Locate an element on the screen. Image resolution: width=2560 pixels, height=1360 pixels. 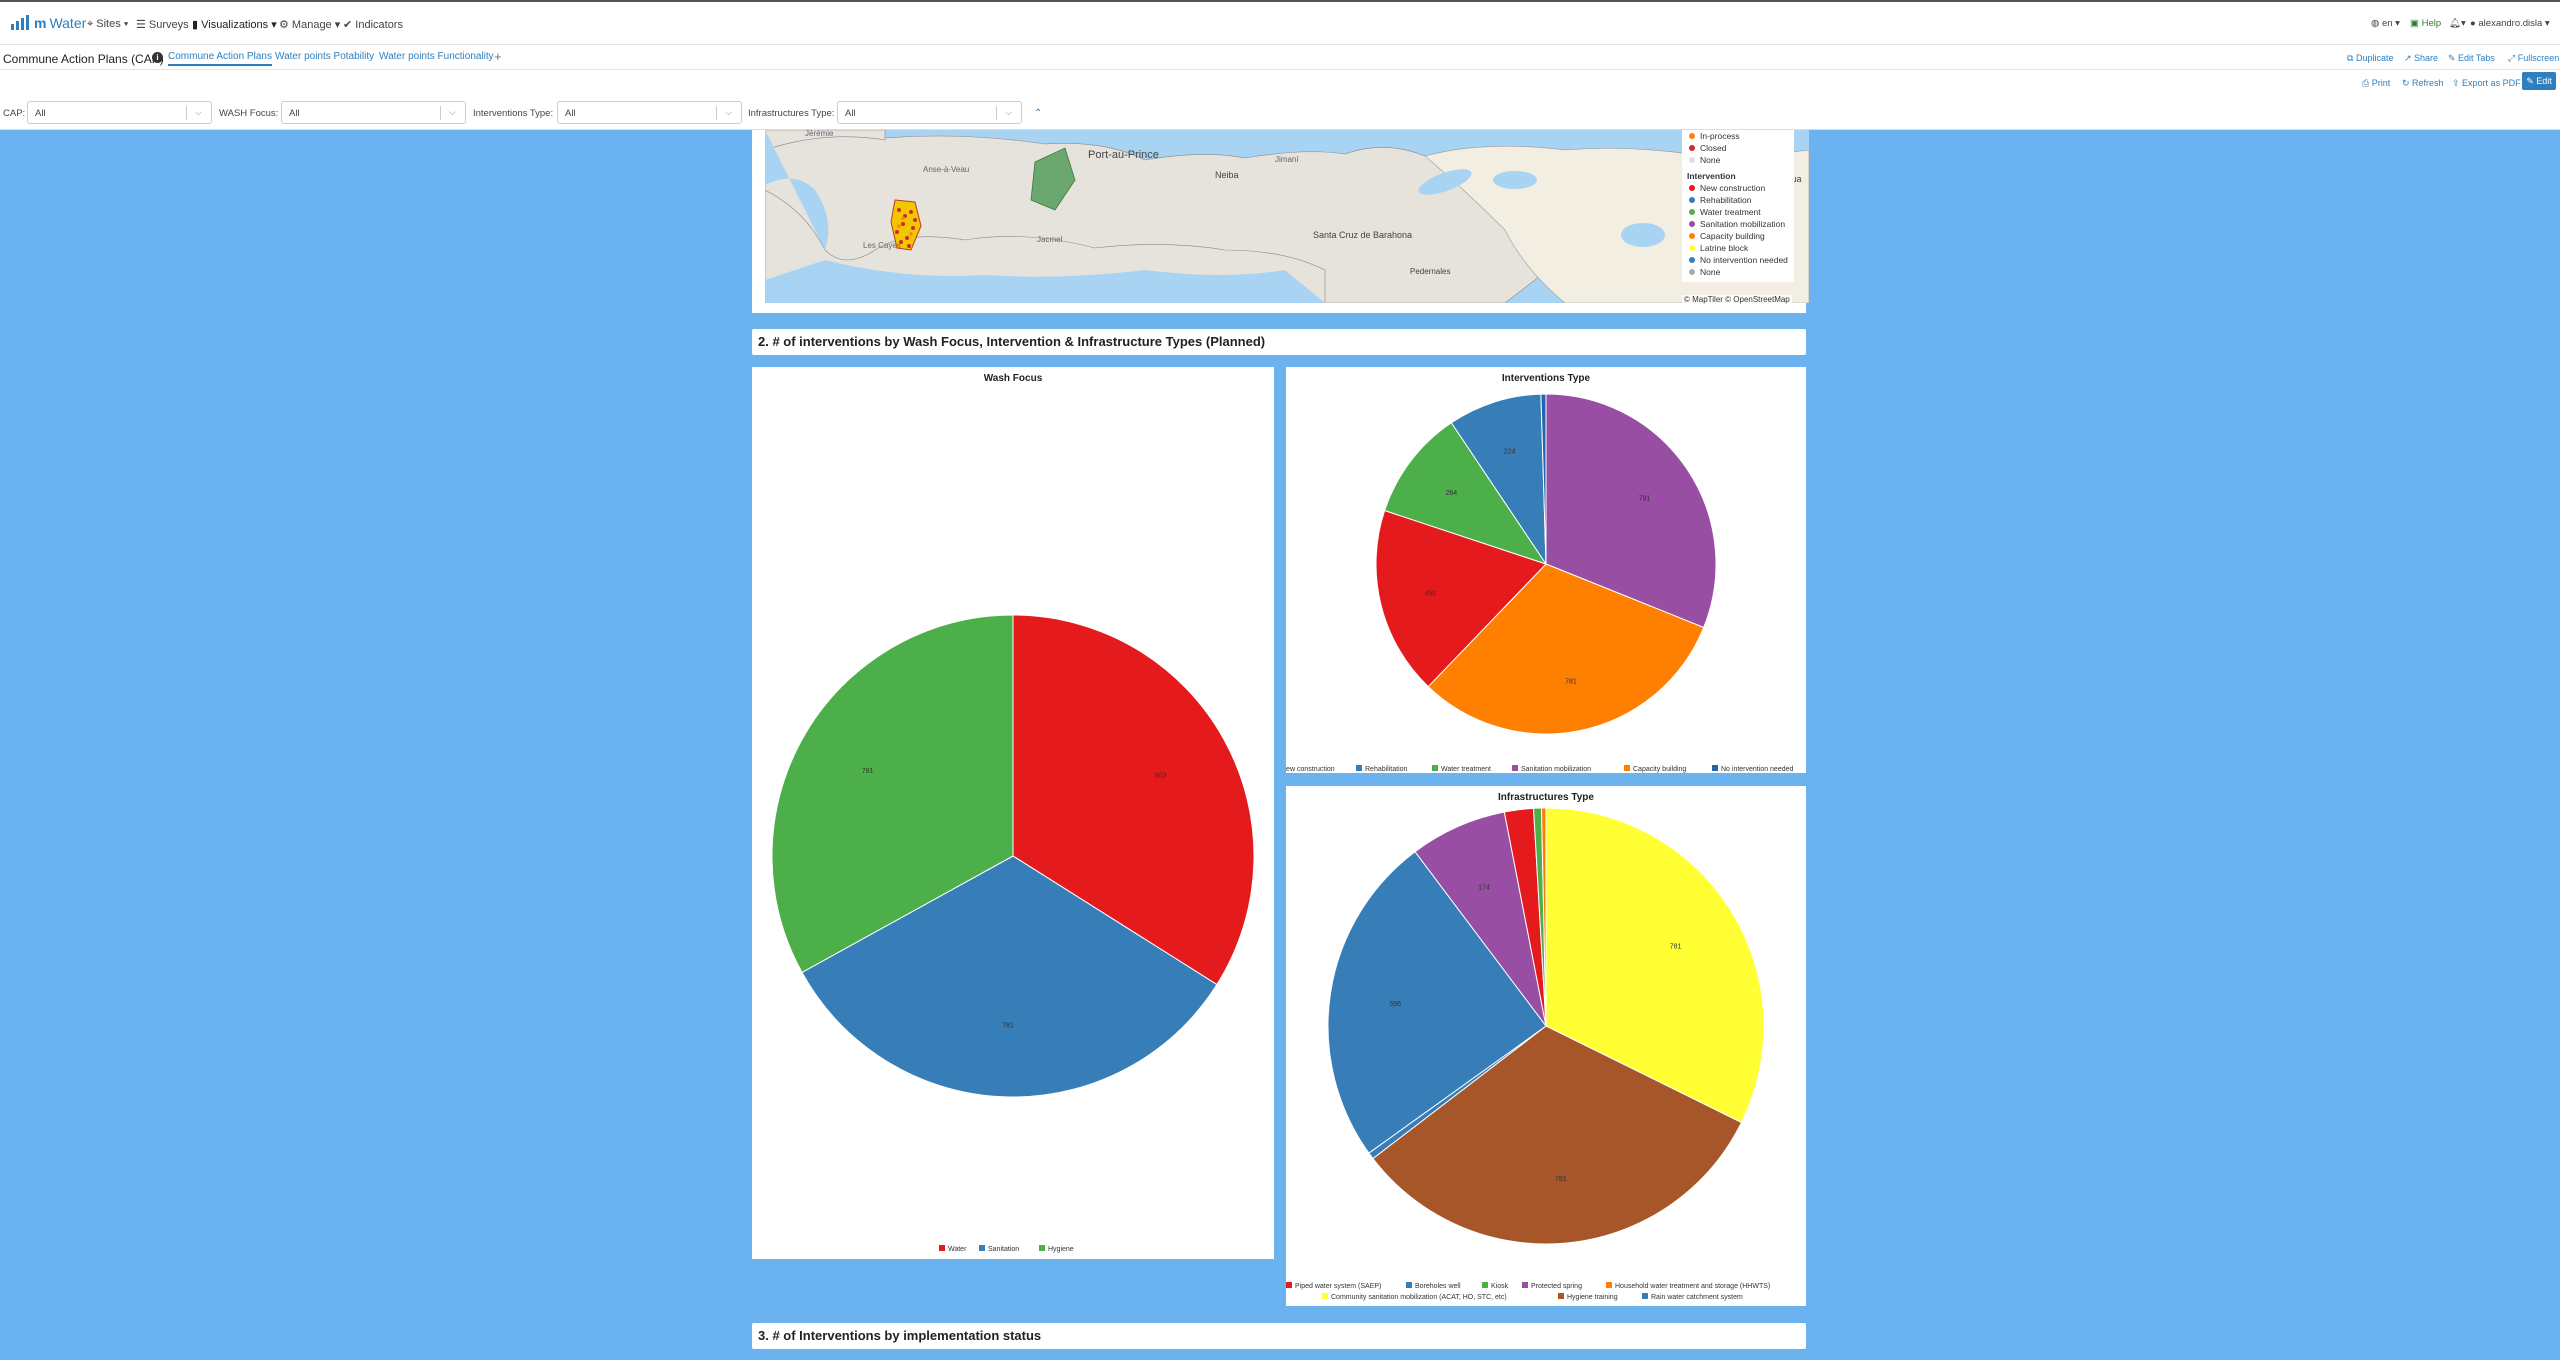
print-button: ⎙ Print is located at coordinates (2376, 83).